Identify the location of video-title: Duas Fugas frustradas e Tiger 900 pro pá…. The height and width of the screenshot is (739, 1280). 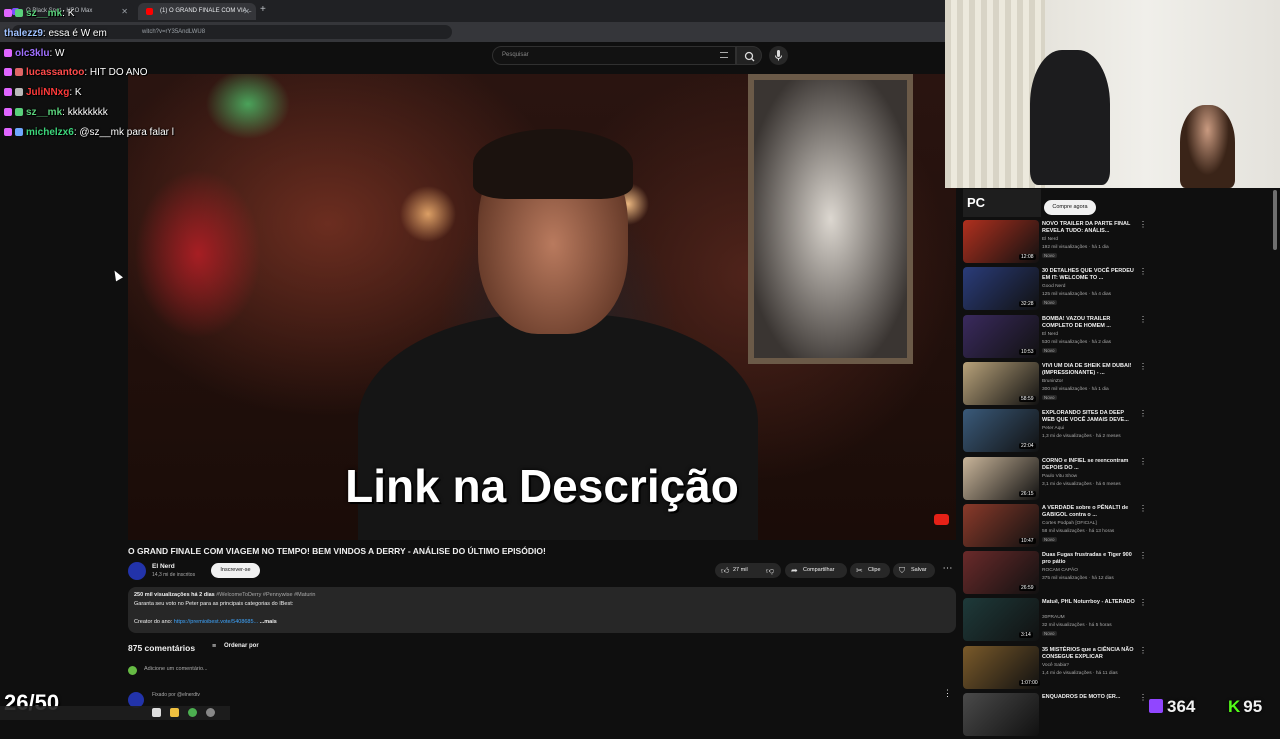
(1089, 559).